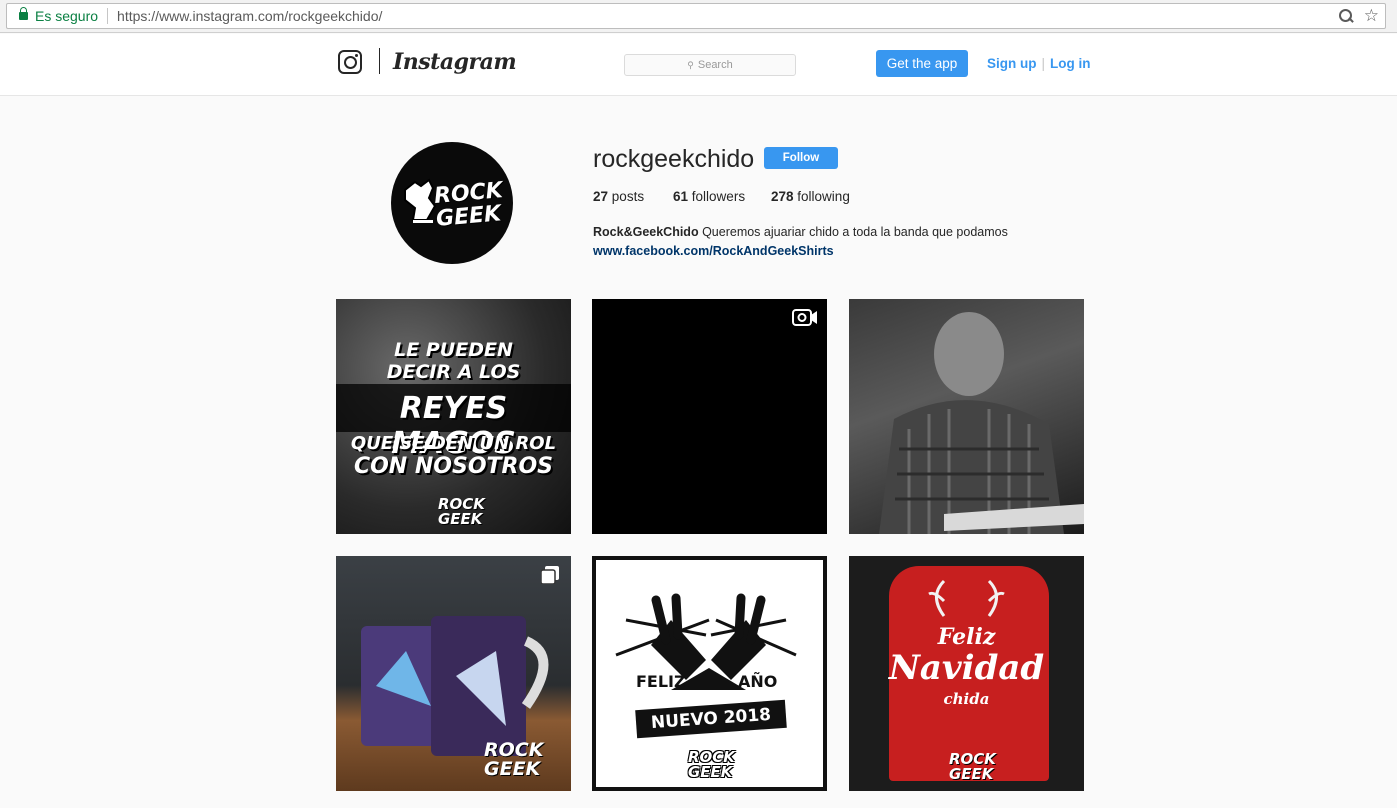 The width and height of the screenshot is (1397, 808). Describe the element at coordinates (453, 372) in the screenshot. I see `poster-line-2: DECIR A LOS` at that location.